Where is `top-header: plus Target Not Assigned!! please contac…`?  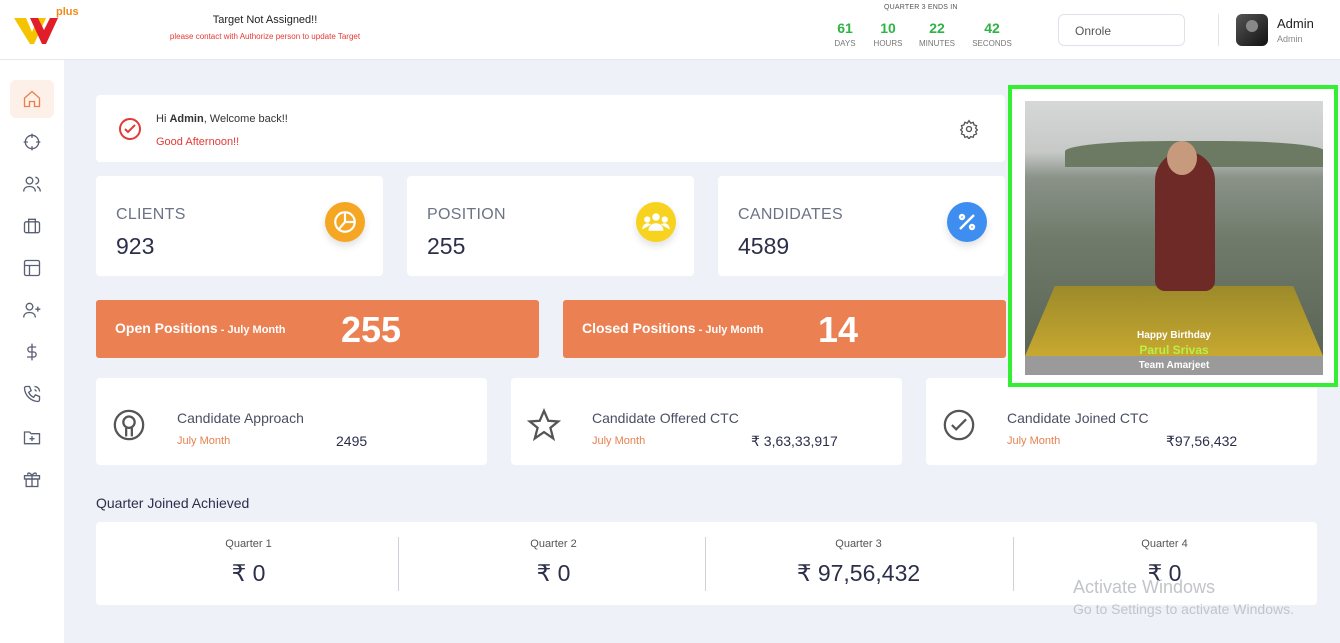 top-header: plus Target Not Assigned!! please contac… is located at coordinates (670, 30).